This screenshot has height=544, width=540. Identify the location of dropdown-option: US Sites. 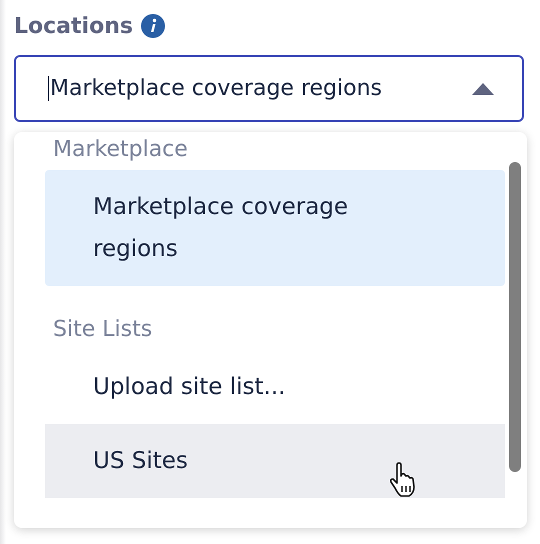
(275, 461).